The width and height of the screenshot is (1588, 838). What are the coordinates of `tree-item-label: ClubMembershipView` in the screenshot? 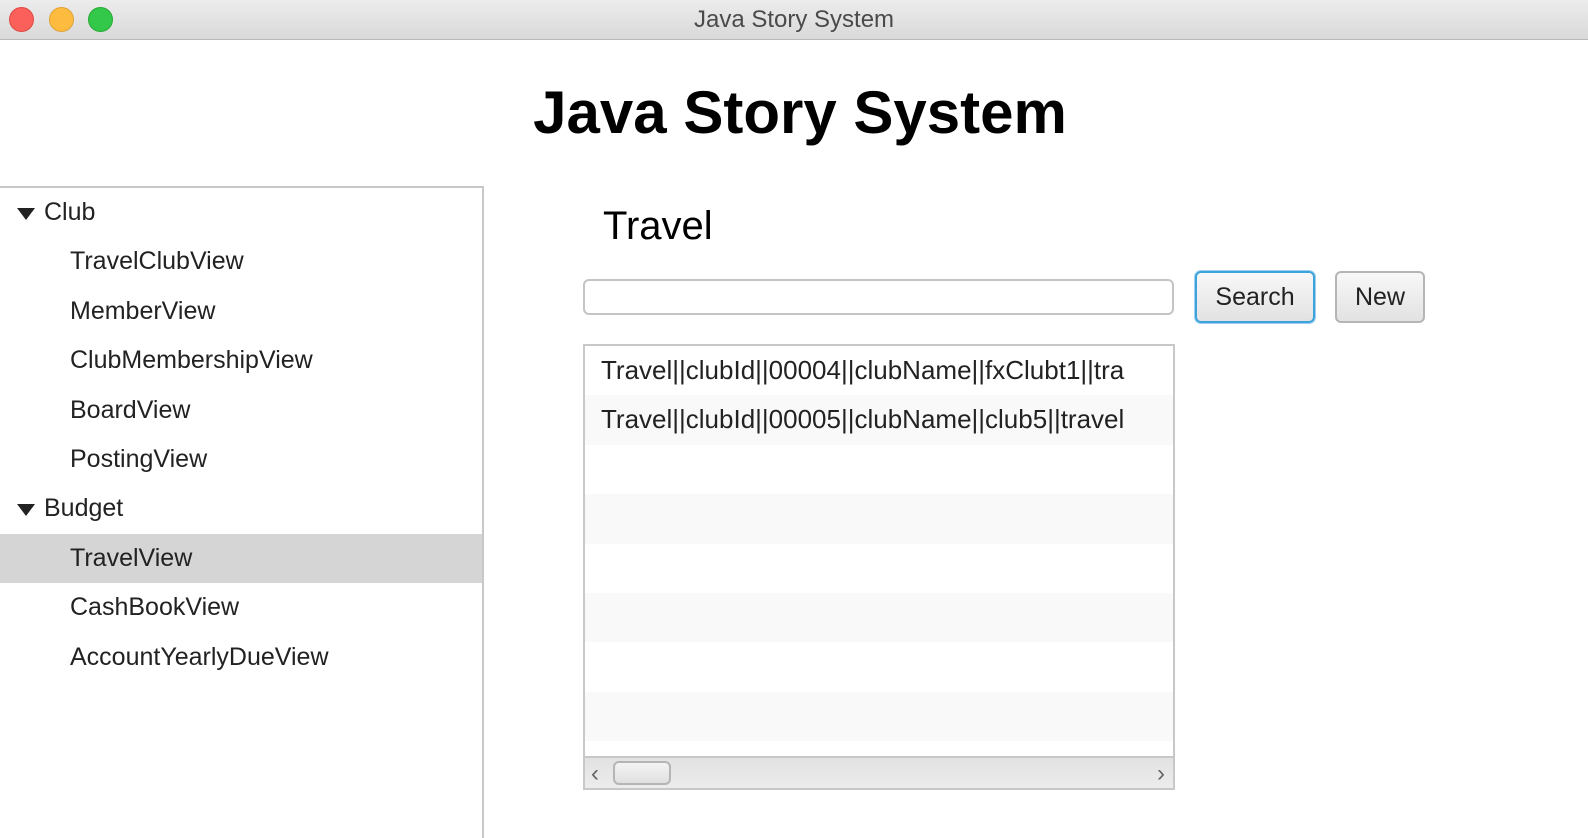 It's located at (191, 360).